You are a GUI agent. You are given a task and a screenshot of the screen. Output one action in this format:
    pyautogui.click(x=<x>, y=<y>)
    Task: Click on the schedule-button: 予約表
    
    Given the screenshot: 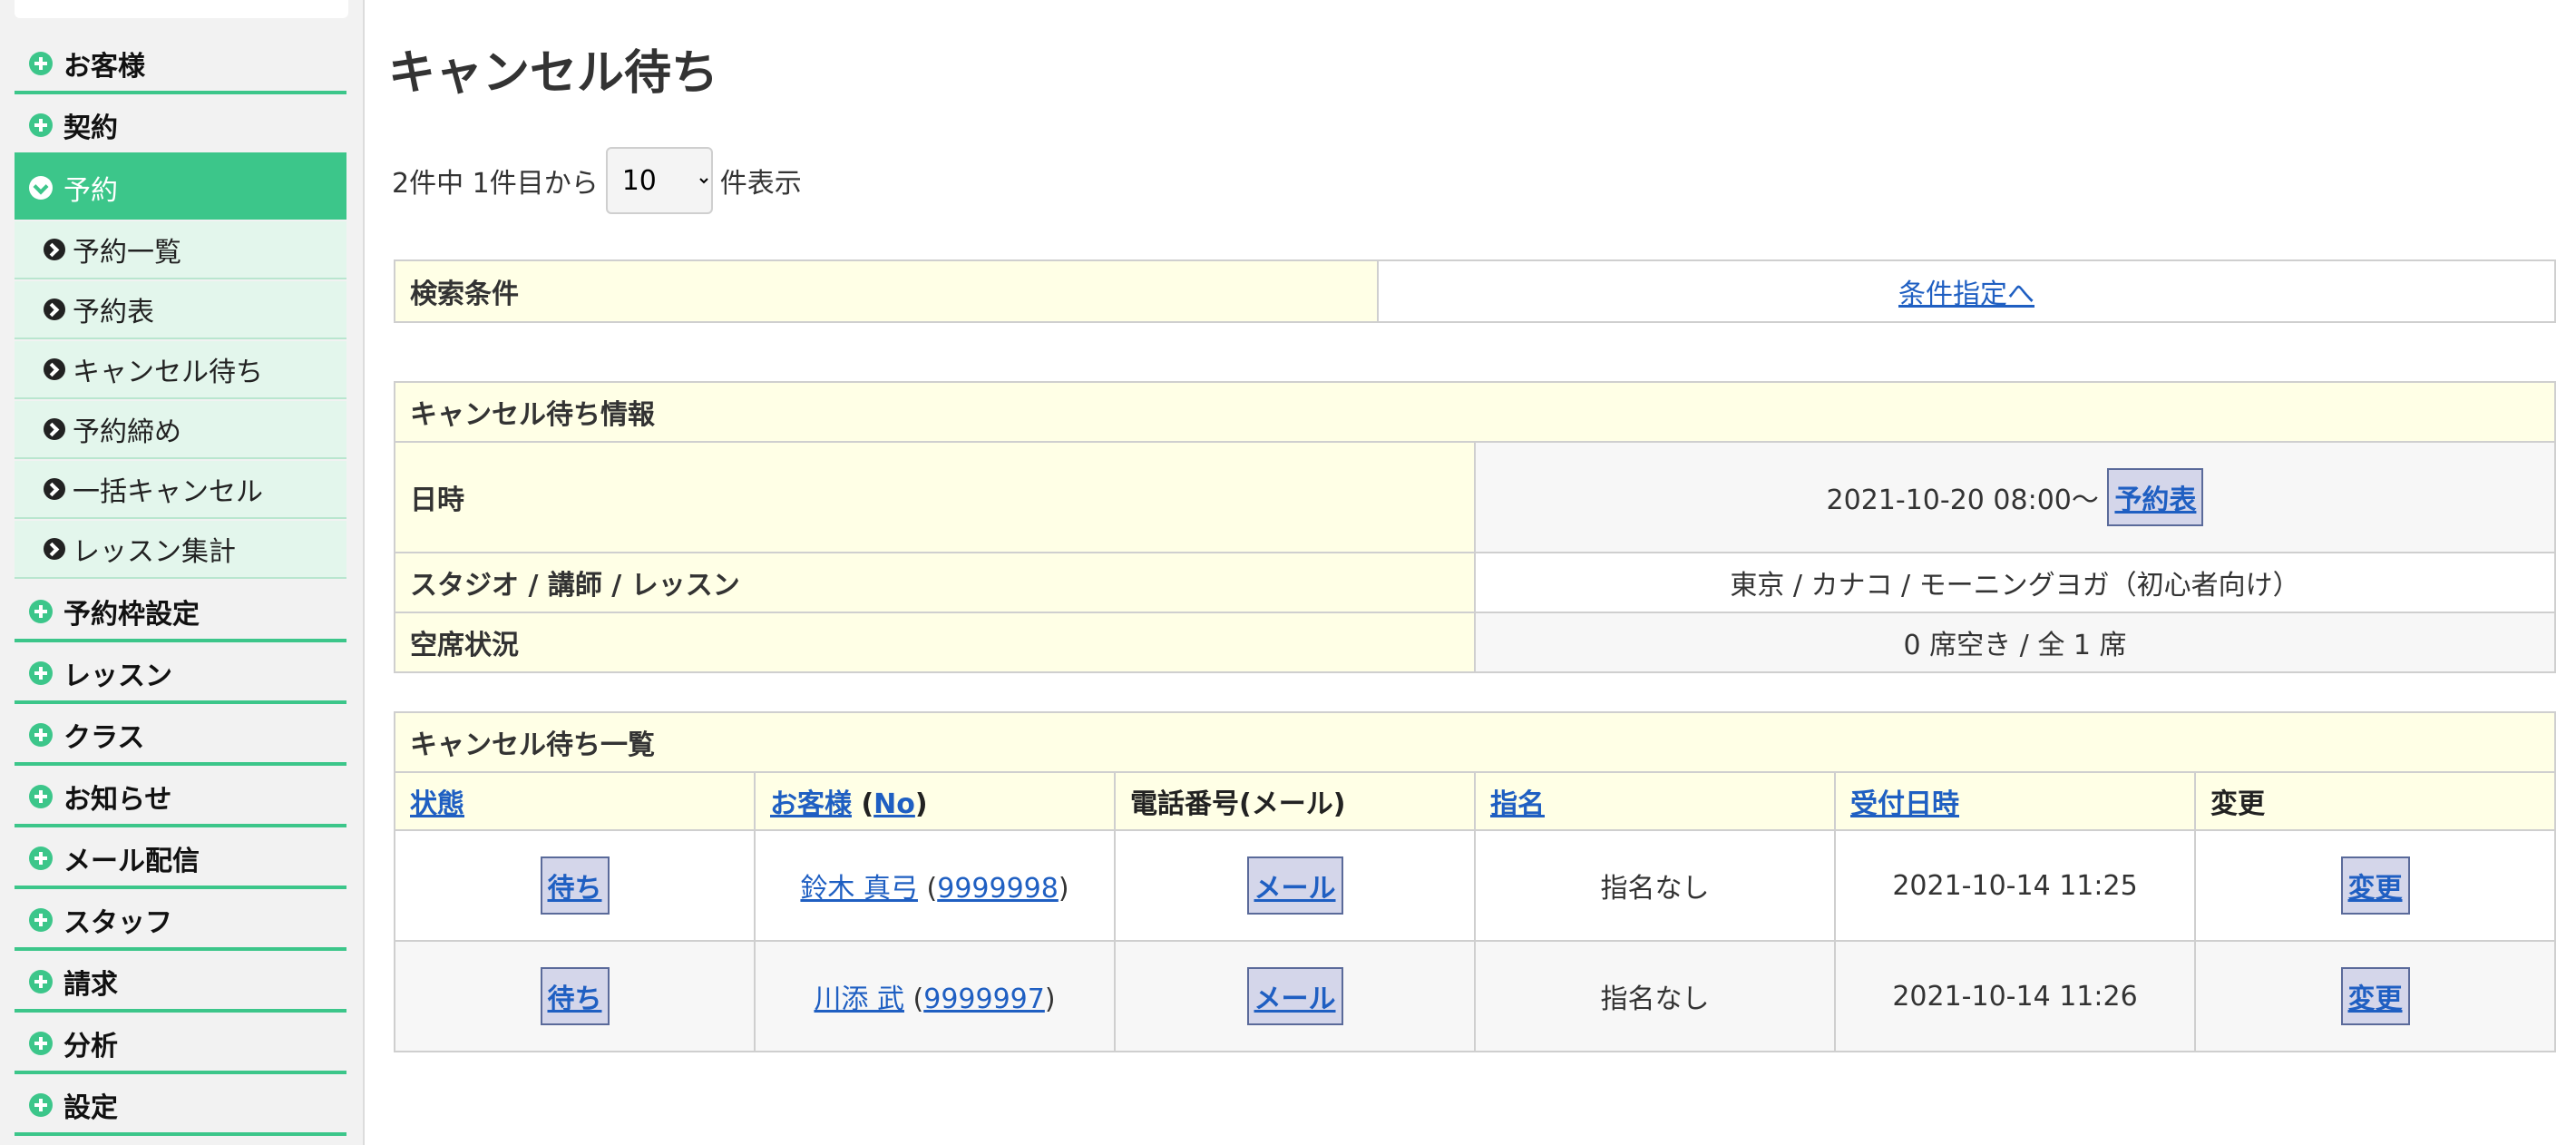 What is the action you would take?
    pyautogui.click(x=2155, y=497)
    